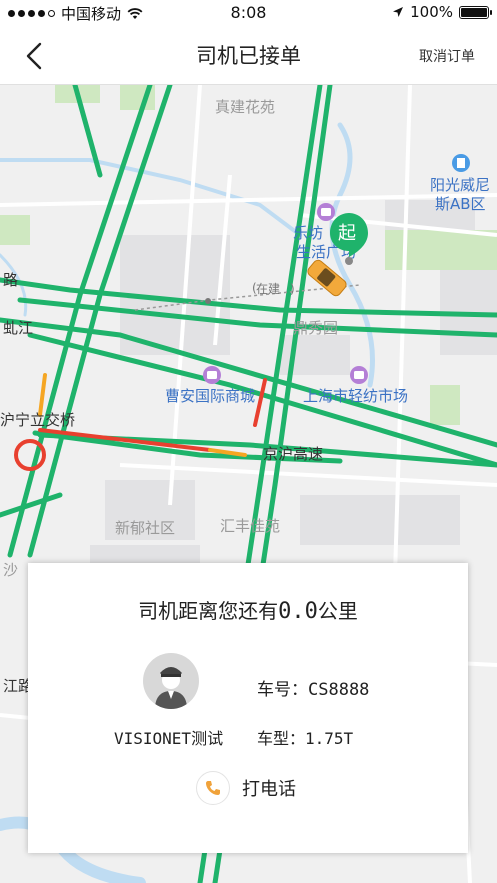  What do you see at coordinates (10, 280) in the screenshot?
I see `place-lu: 路` at bounding box center [10, 280].